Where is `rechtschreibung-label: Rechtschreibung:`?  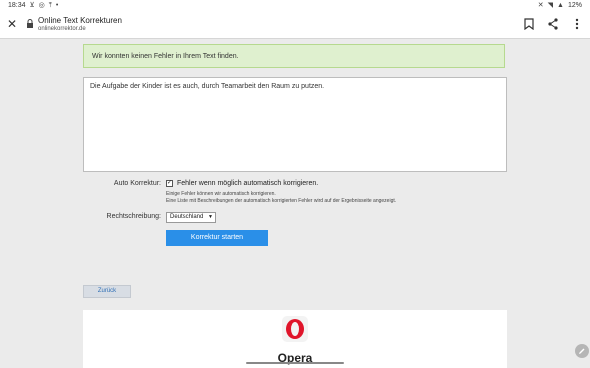 rechtschreibung-label: Rechtschreibung: is located at coordinates (133, 216).